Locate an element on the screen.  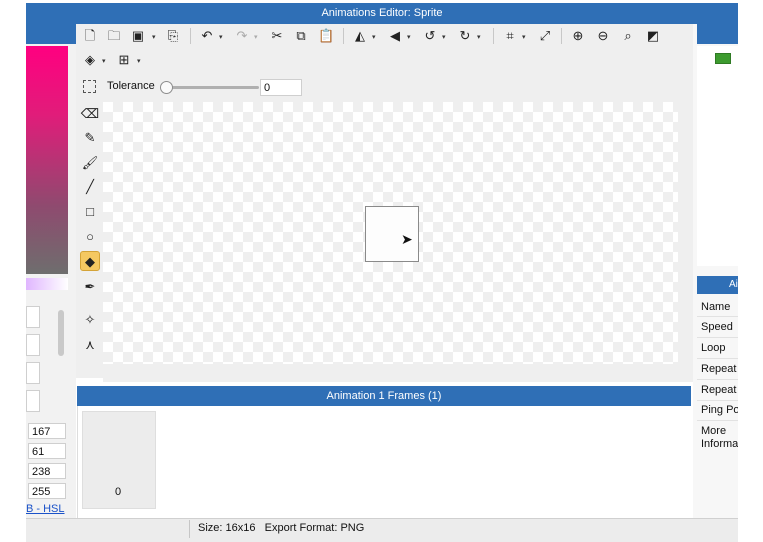
color-picker-gradient is located at coordinates (47, 160).